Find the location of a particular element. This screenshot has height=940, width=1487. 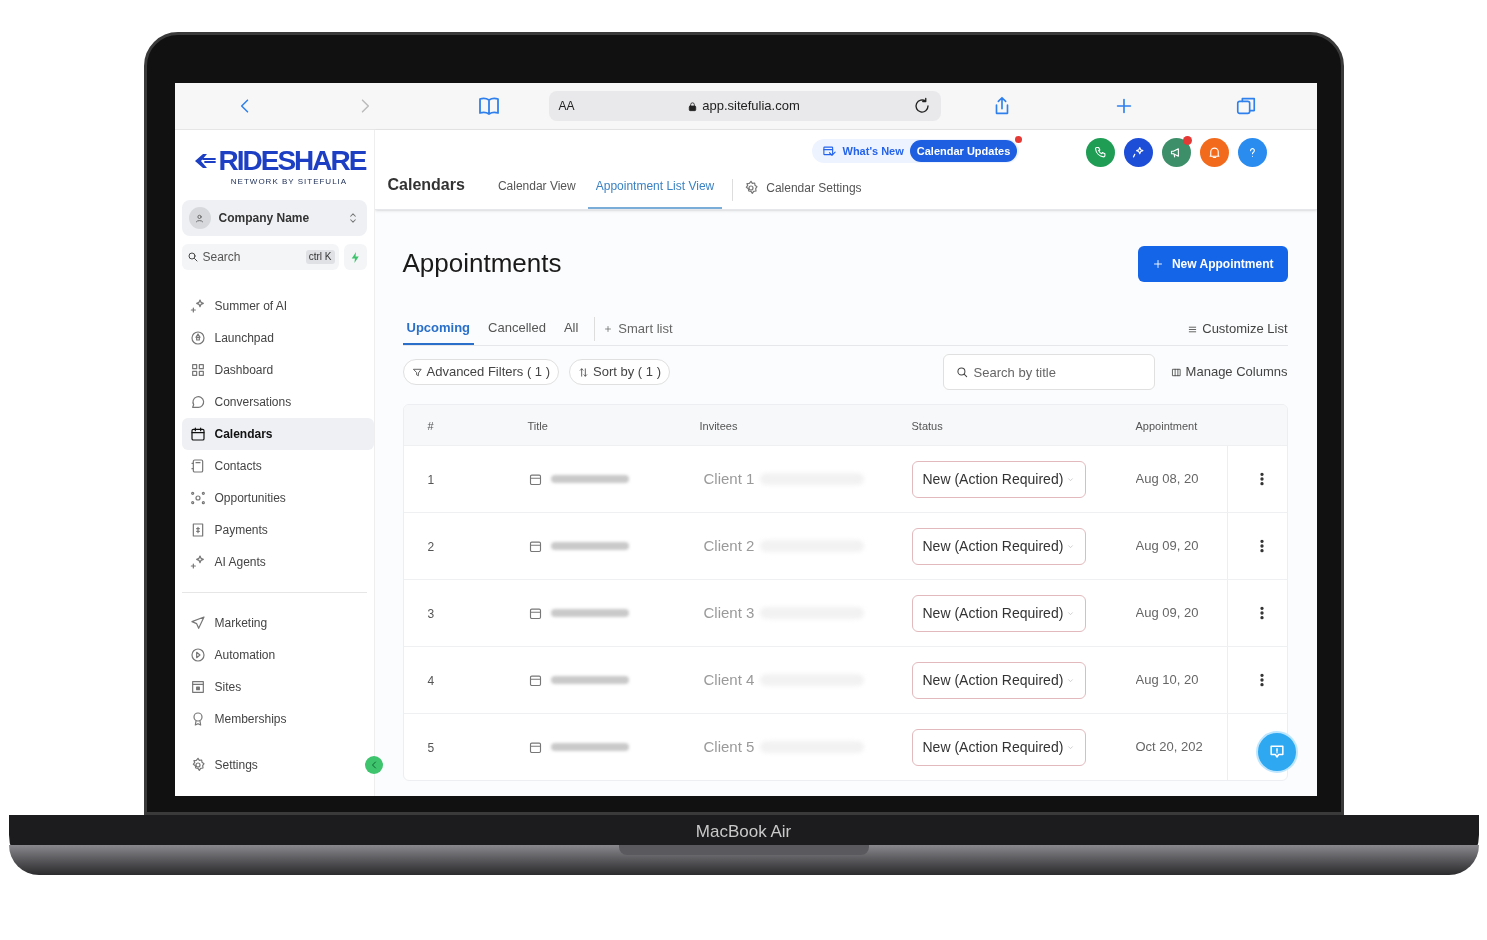

account-switcher: Company Name is located at coordinates (274, 218).